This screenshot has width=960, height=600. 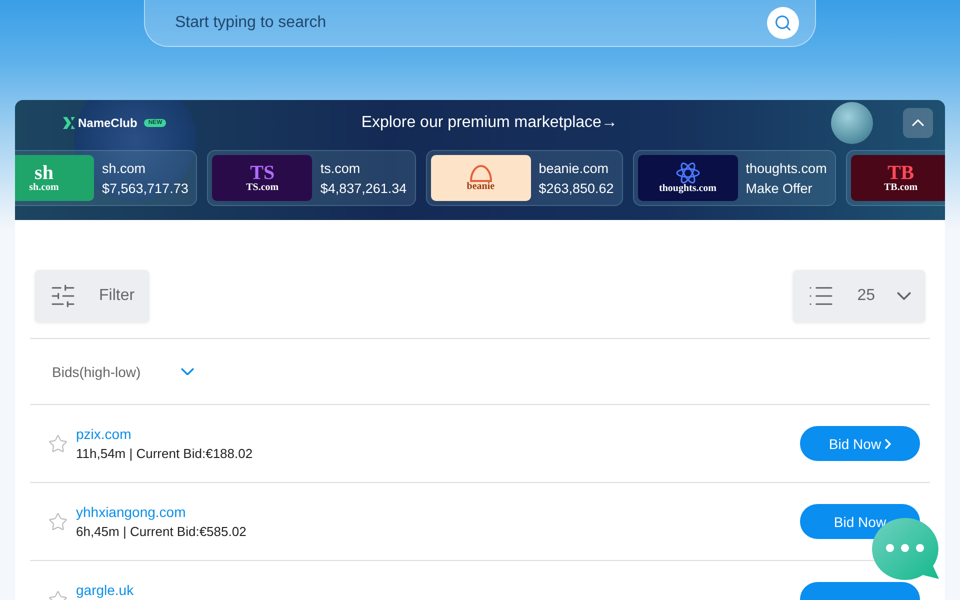 I want to click on listing-price: Make Offer, so click(x=780, y=188).